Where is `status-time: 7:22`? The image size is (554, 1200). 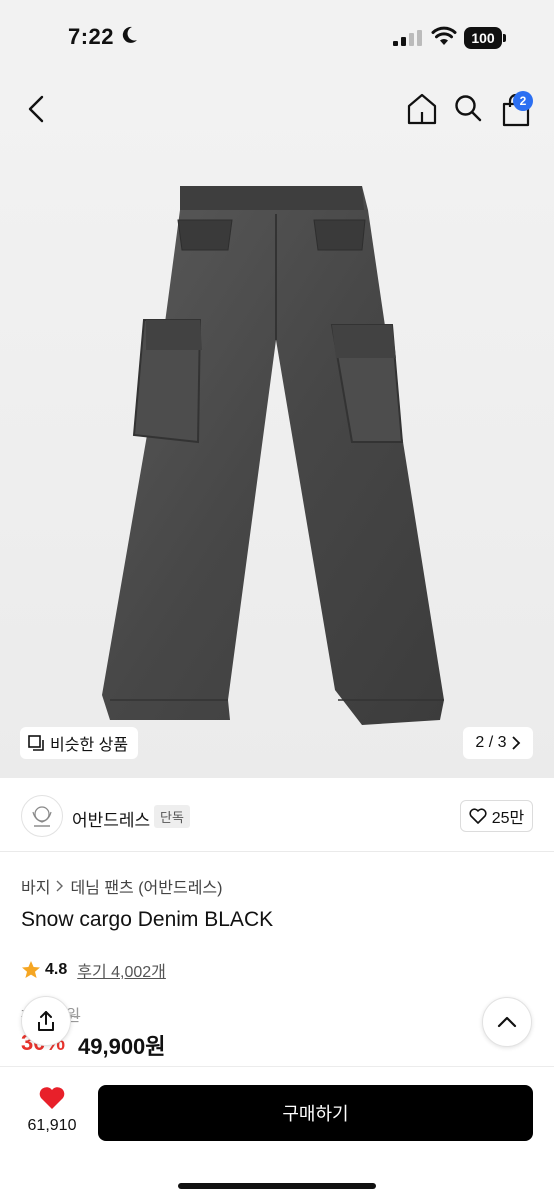
status-time: 7:22 is located at coordinates (91, 36).